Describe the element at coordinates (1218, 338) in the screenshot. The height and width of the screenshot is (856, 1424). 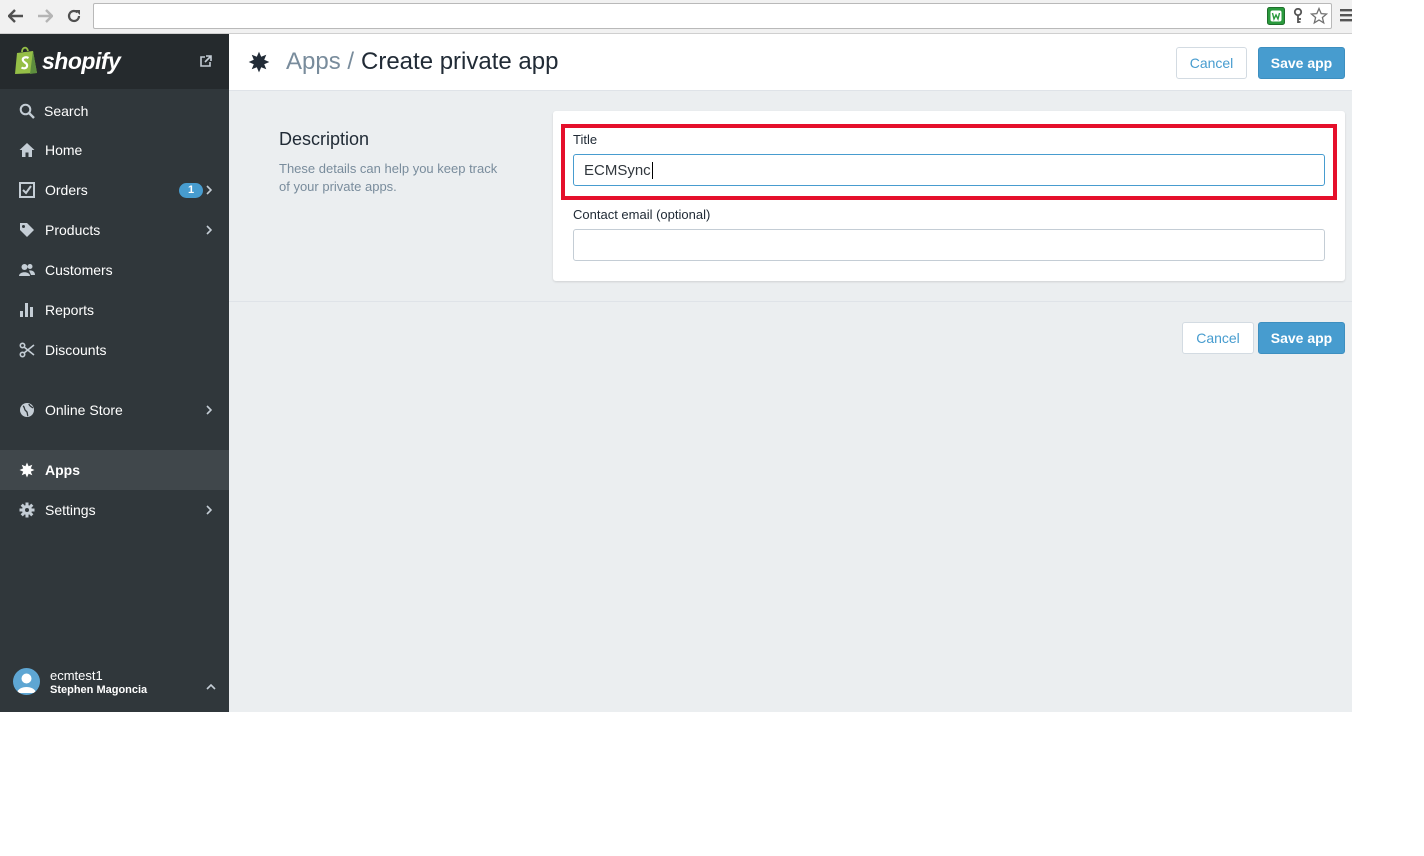
I see `footer-cancel-button: Cancel` at that location.